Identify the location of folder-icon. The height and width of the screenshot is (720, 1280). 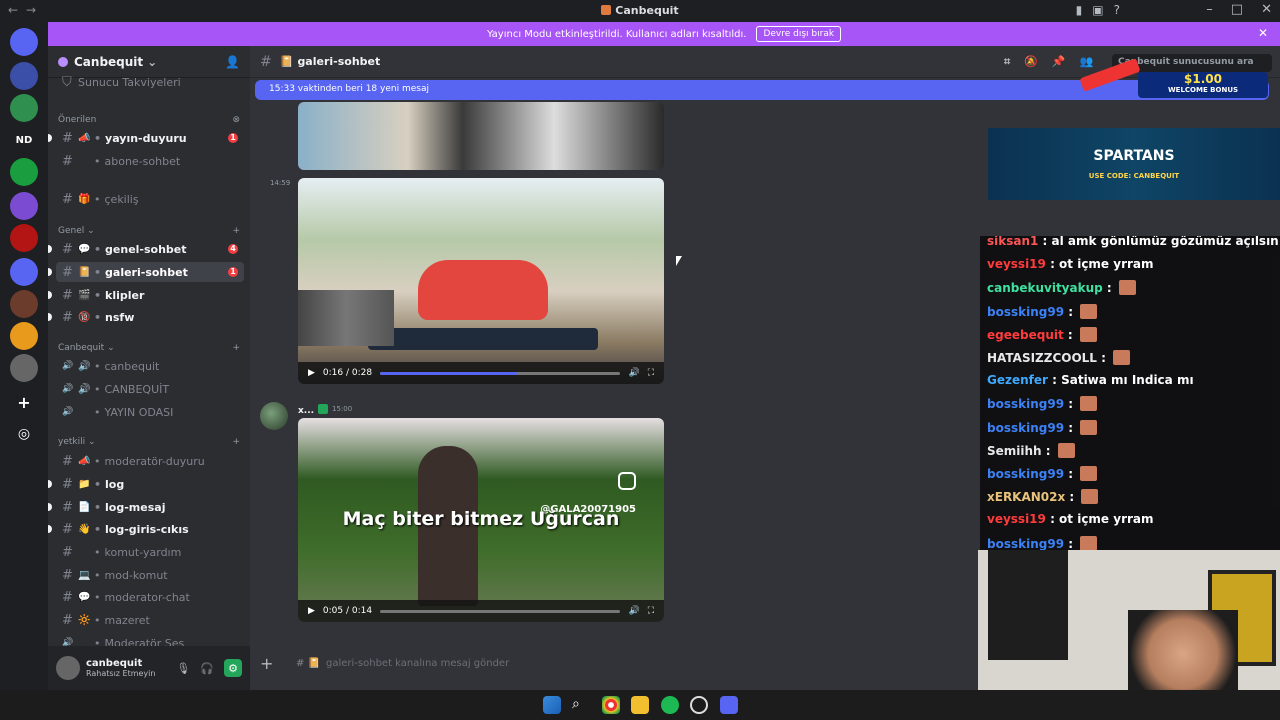
(640, 705).